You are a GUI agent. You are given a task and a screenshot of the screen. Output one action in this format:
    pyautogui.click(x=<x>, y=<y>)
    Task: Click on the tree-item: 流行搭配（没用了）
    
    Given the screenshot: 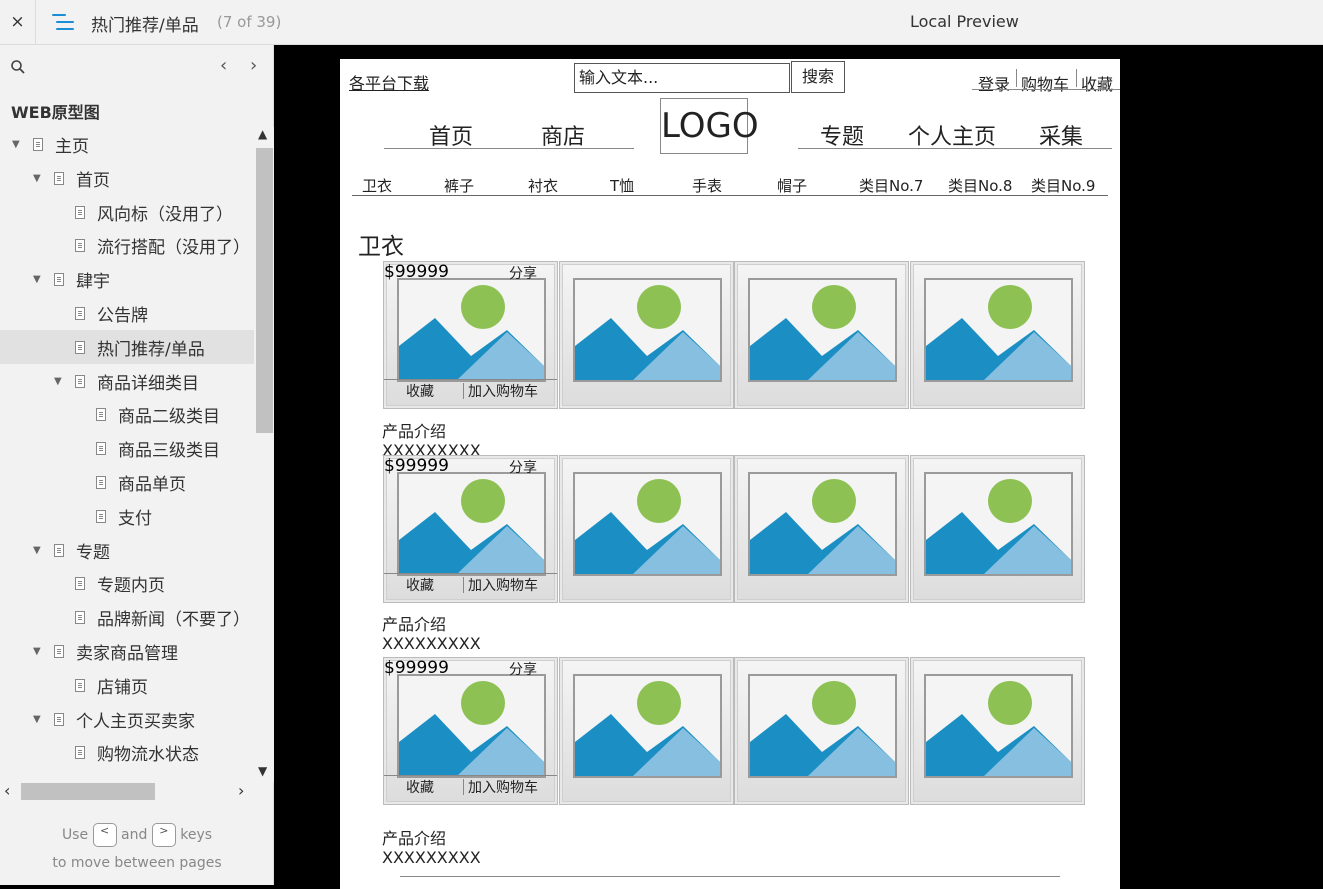 What is the action you would take?
    pyautogui.click(x=127, y=245)
    